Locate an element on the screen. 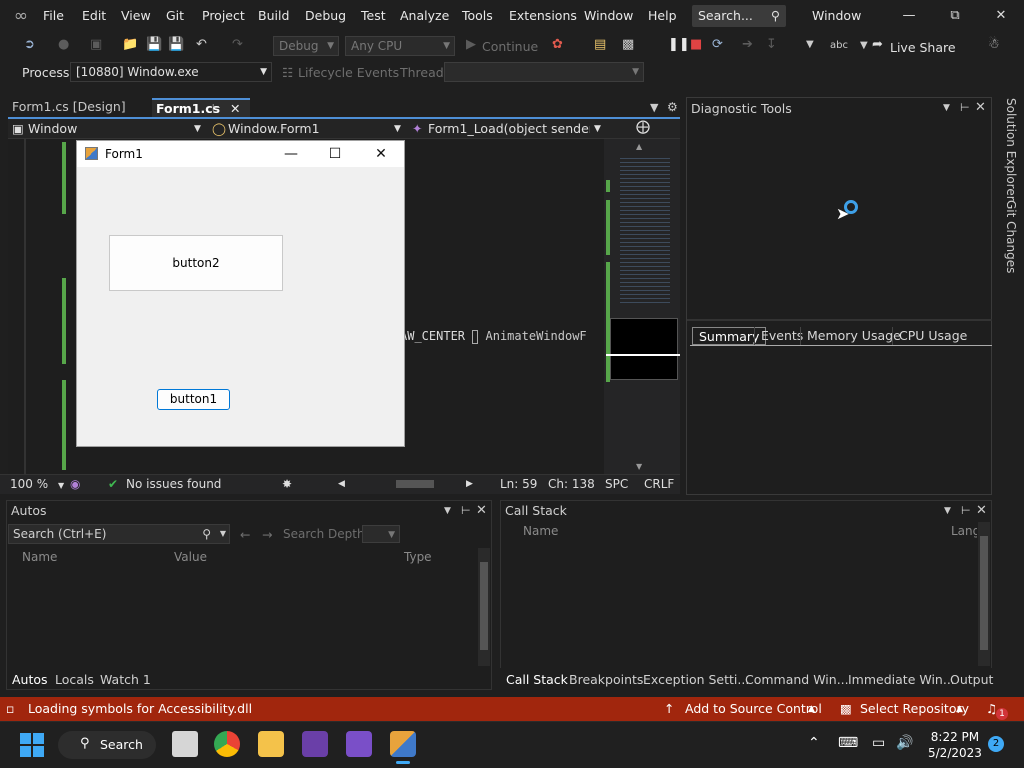  tab-memory-usage: Memory Usage is located at coordinates (853, 336).